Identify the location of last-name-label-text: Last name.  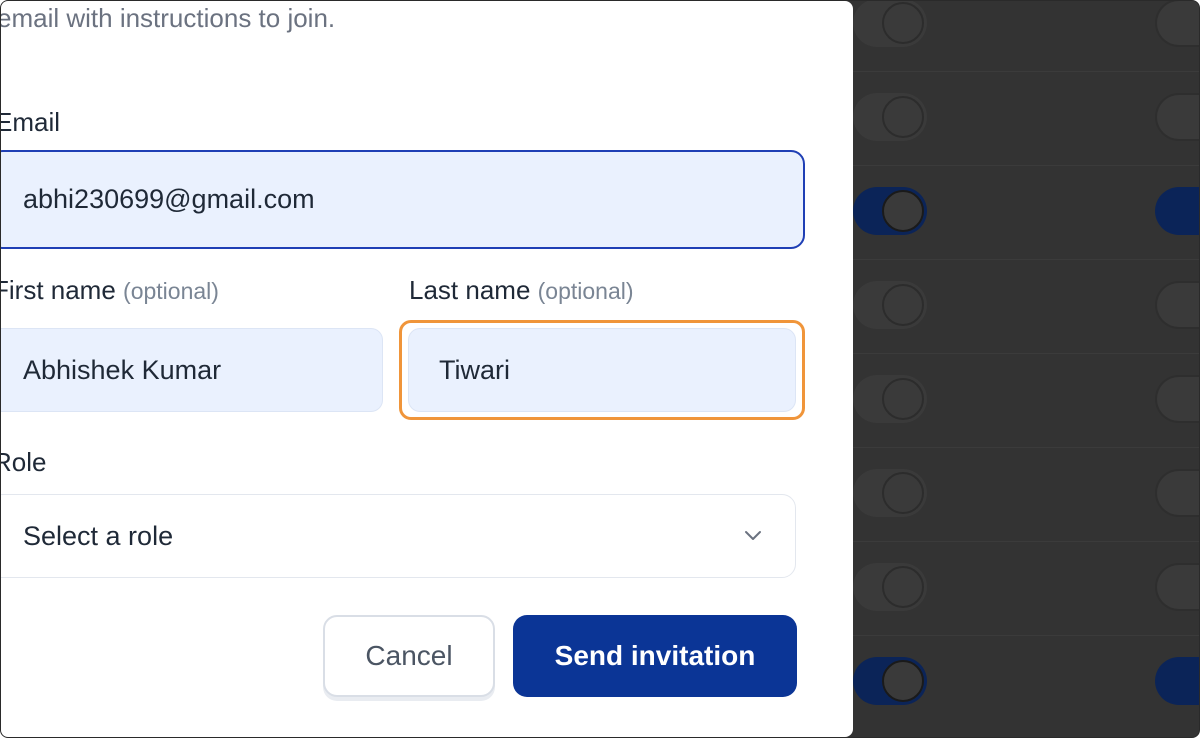
(470, 290).